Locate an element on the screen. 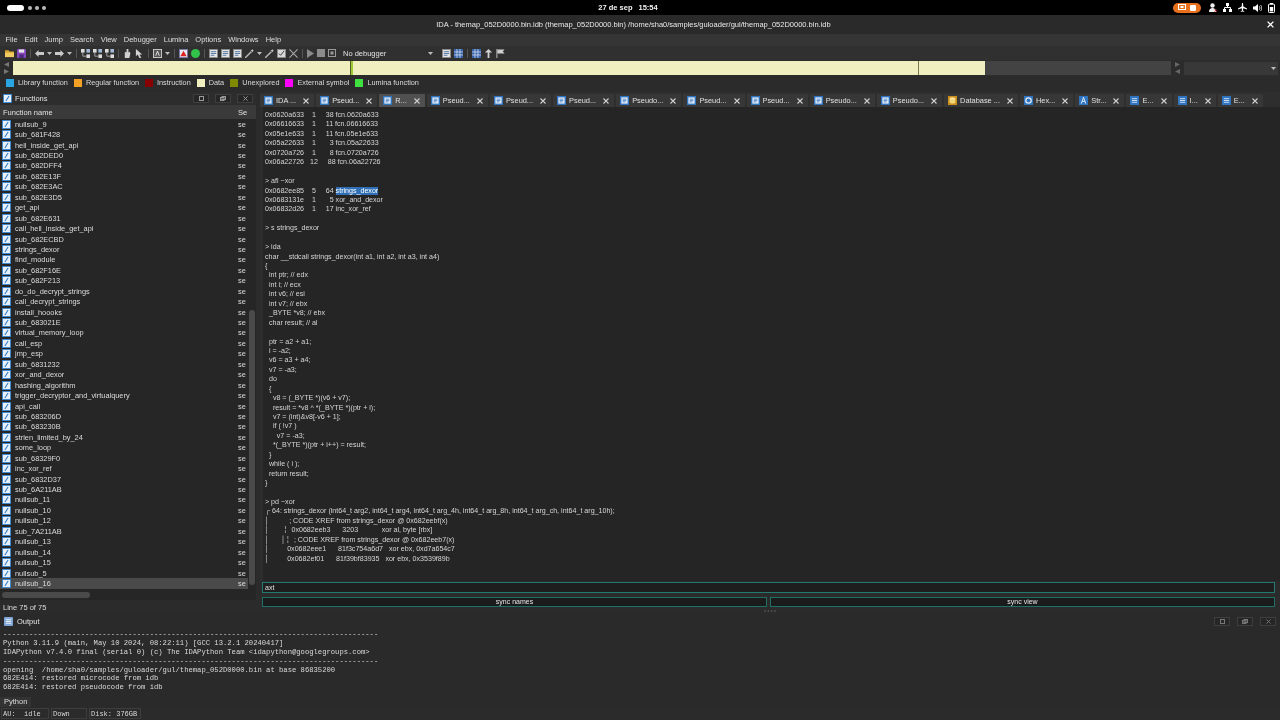 The width and height of the screenshot is (1280, 720). folder-icon is located at coordinates (9, 53).